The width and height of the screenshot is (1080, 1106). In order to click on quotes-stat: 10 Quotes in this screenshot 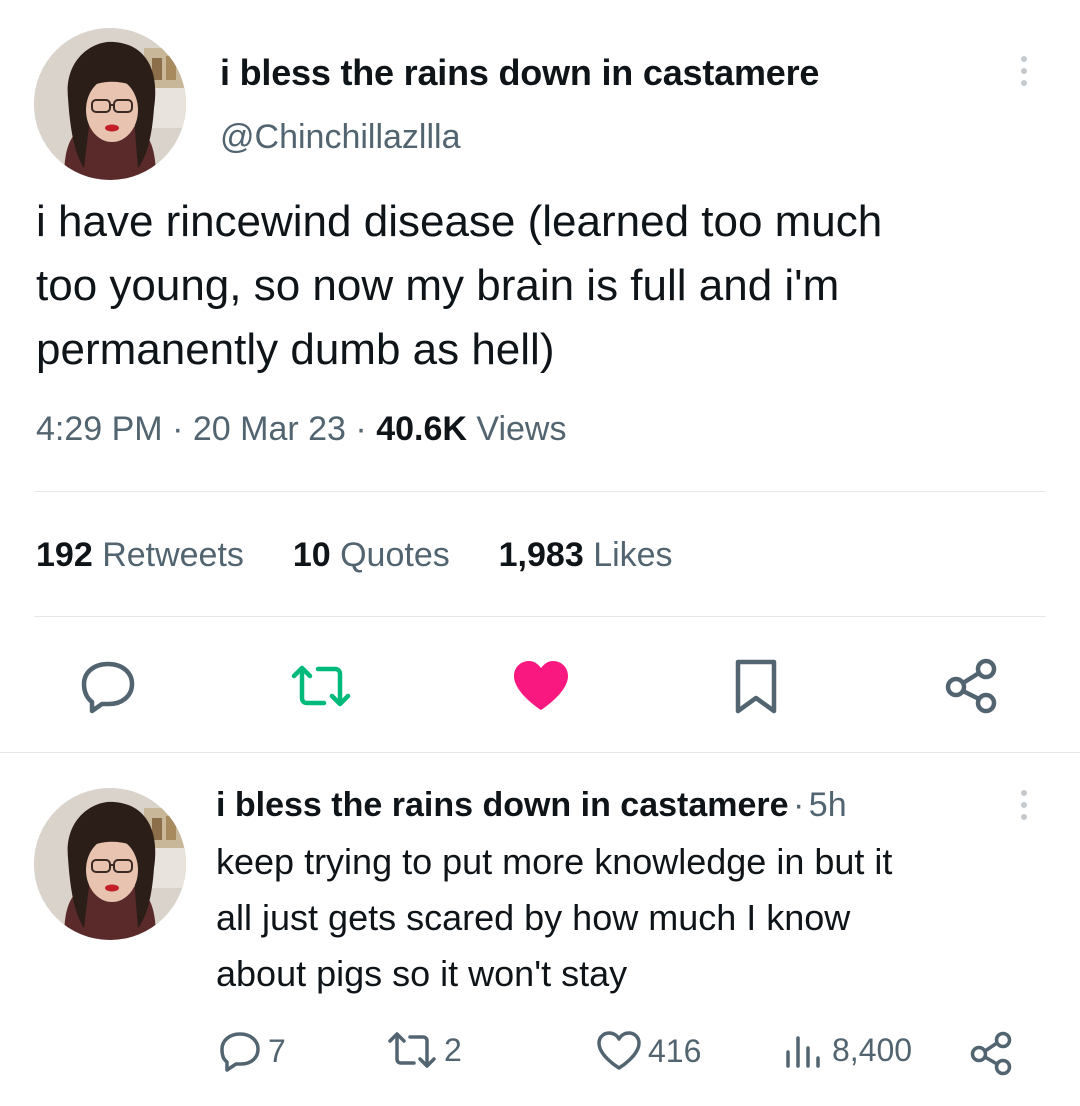, I will do `click(371, 555)`.